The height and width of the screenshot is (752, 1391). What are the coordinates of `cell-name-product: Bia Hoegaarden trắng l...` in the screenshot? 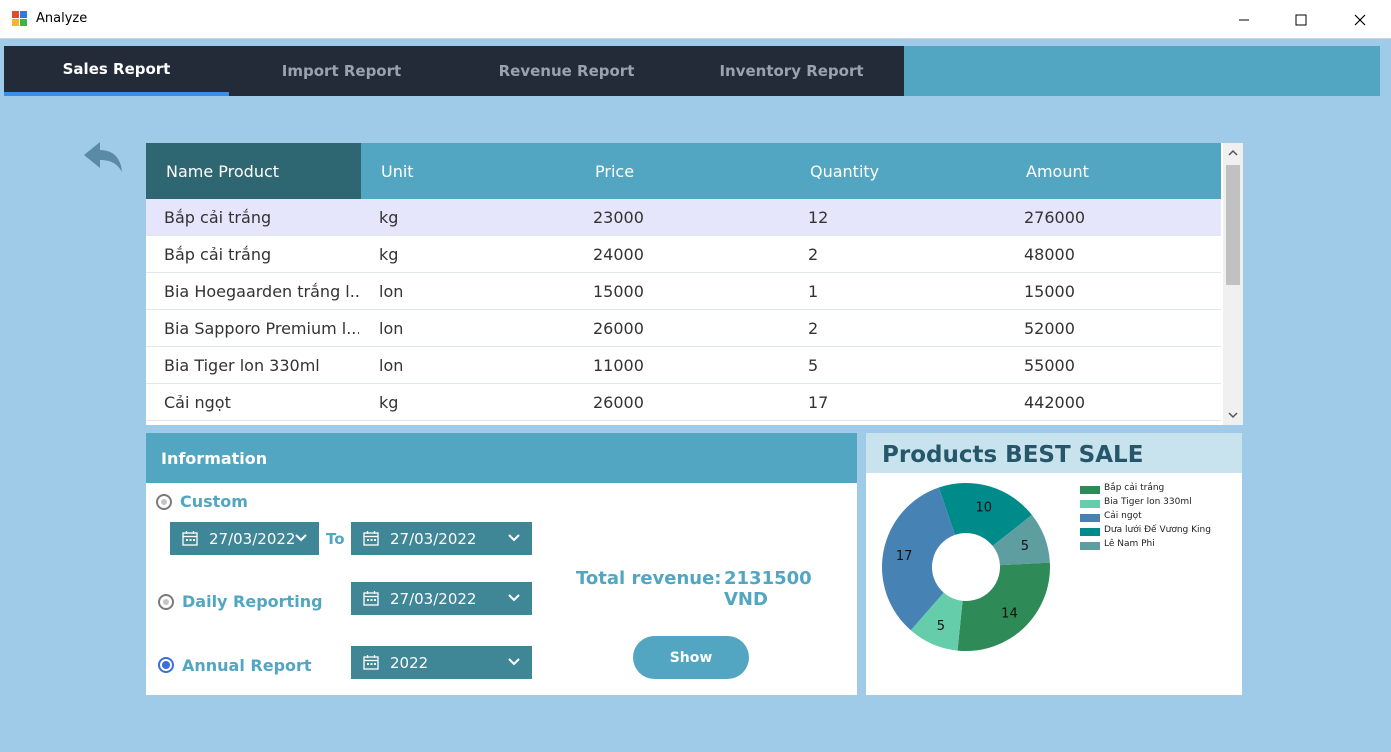 It's located at (261, 291).